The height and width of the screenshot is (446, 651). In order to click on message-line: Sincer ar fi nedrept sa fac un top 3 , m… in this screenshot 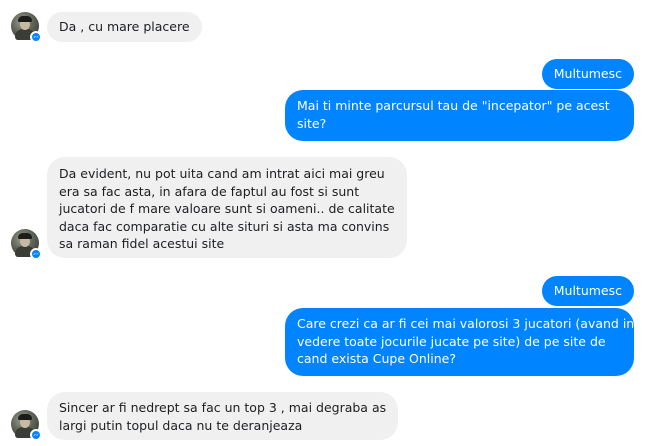, I will do `click(223, 407)`.